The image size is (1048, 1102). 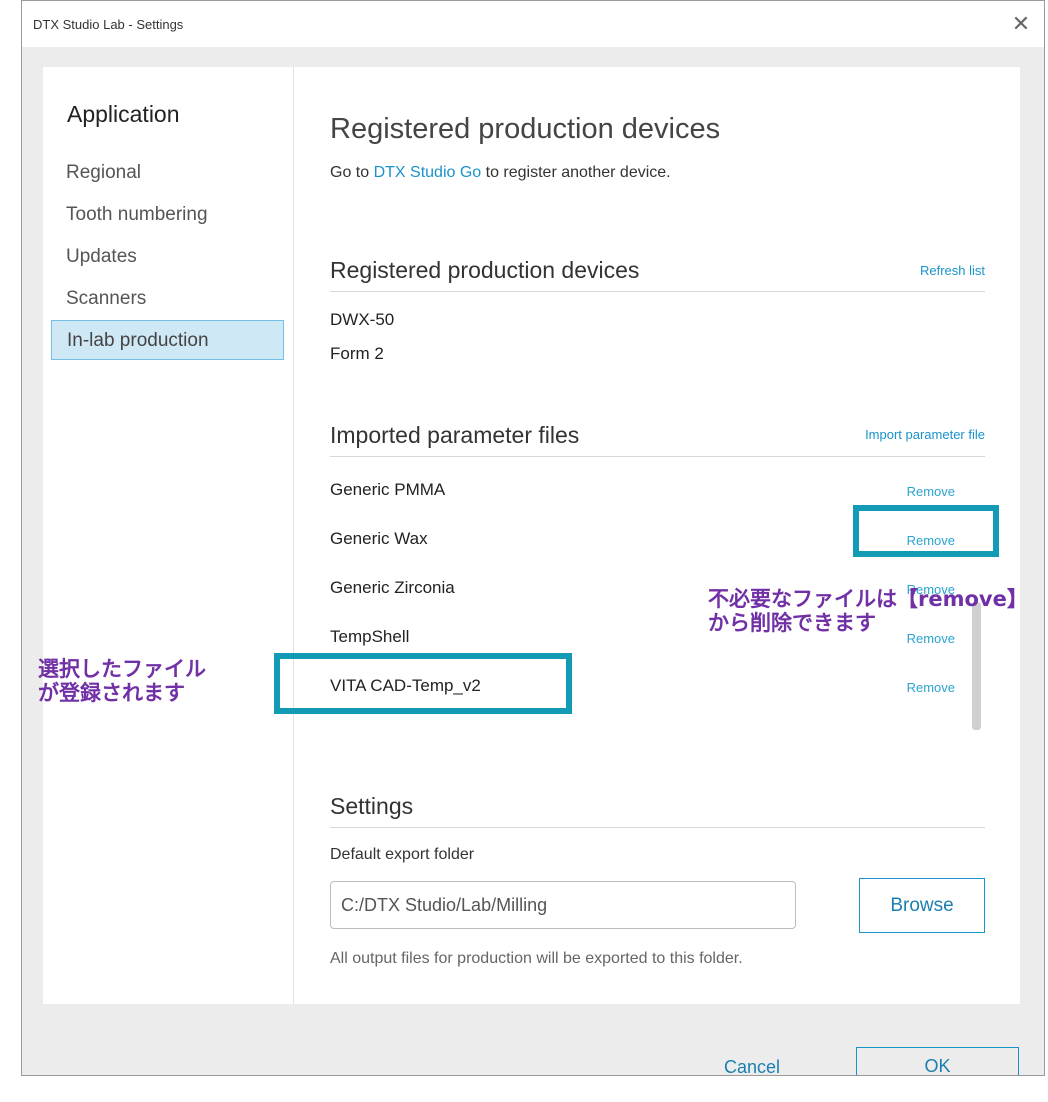 I want to click on close-icon: ✕, so click(x=1021, y=24).